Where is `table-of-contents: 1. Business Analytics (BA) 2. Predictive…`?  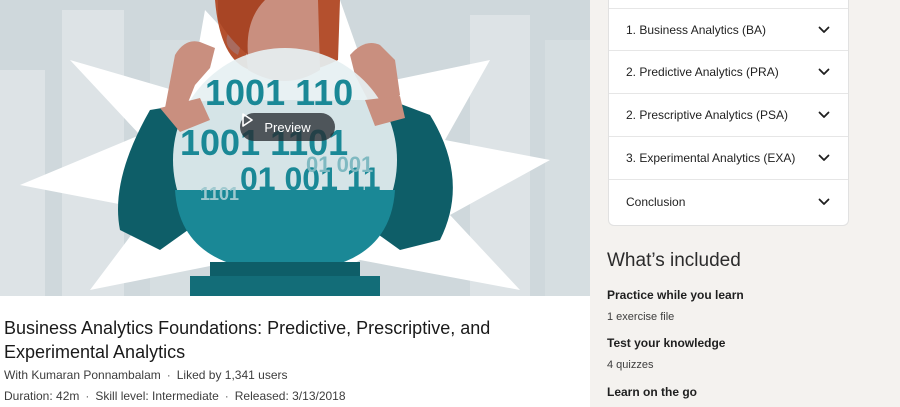 table-of-contents: 1. Business Analytics (BA) 2. Predictive… is located at coordinates (728, 113).